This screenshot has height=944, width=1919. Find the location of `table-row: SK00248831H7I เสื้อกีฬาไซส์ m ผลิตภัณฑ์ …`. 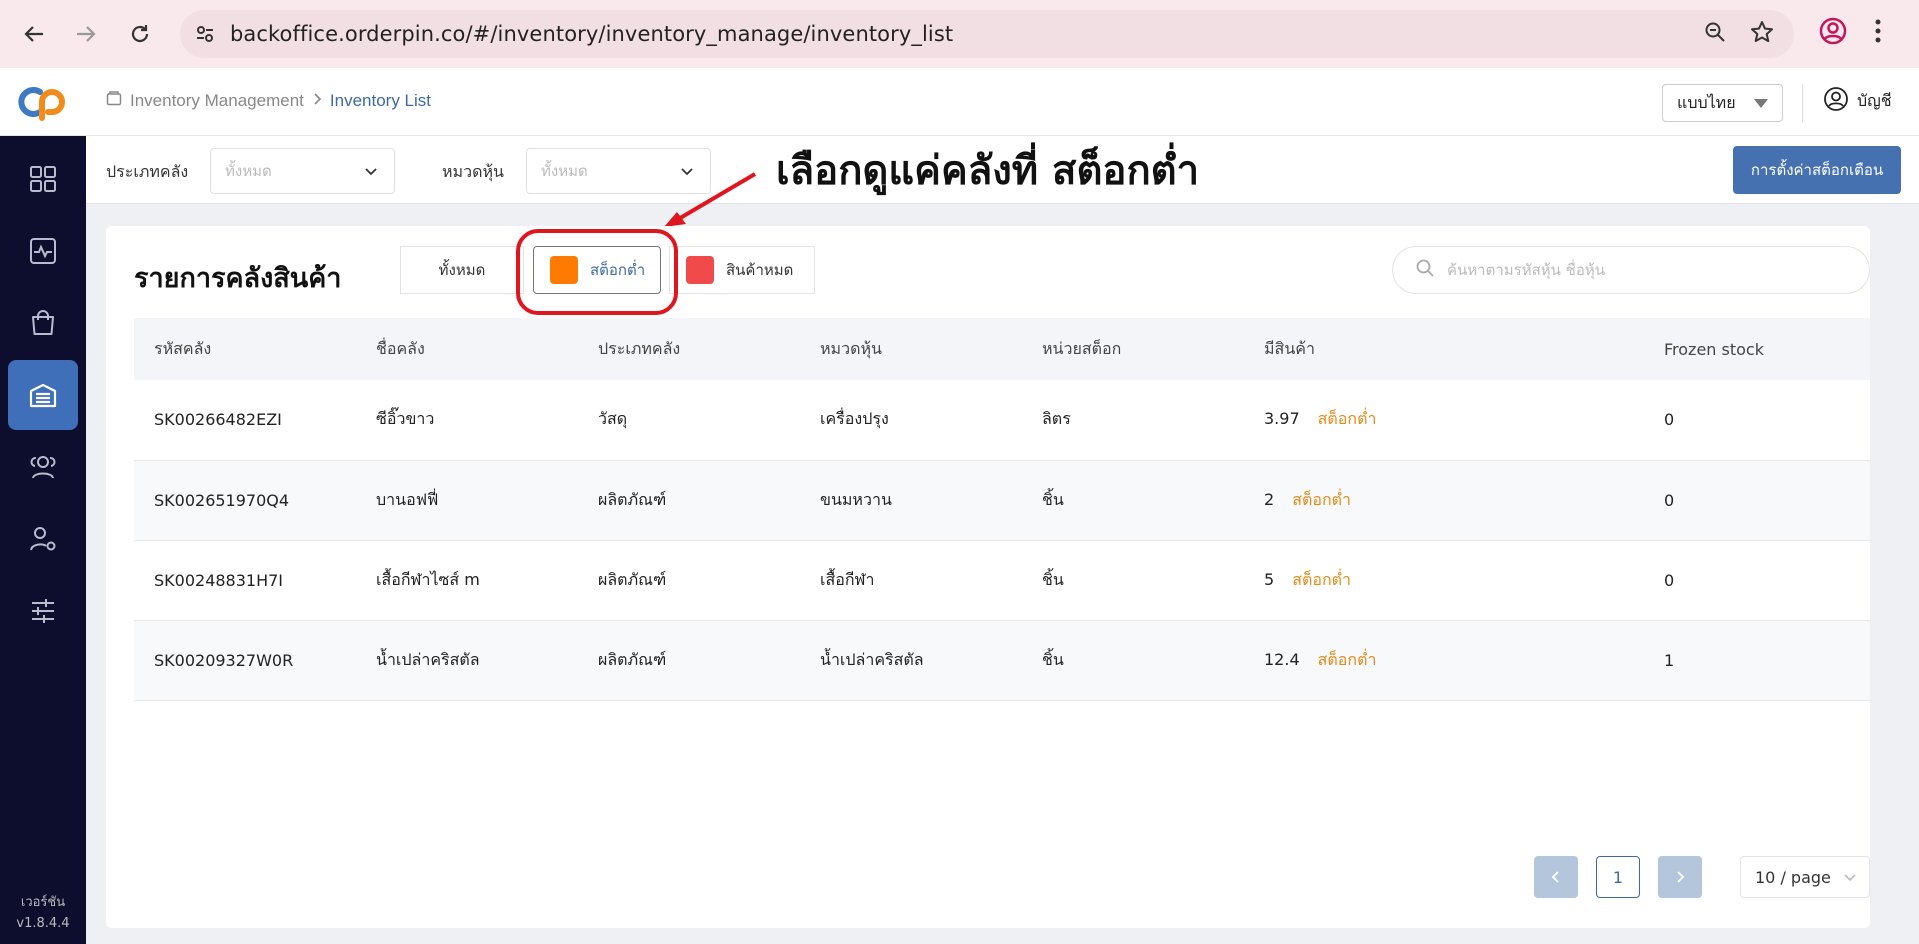

table-row: SK00248831H7I เสื้อกีฬาไซส์ m ผลิตภัณฑ์ … is located at coordinates (1002, 580).